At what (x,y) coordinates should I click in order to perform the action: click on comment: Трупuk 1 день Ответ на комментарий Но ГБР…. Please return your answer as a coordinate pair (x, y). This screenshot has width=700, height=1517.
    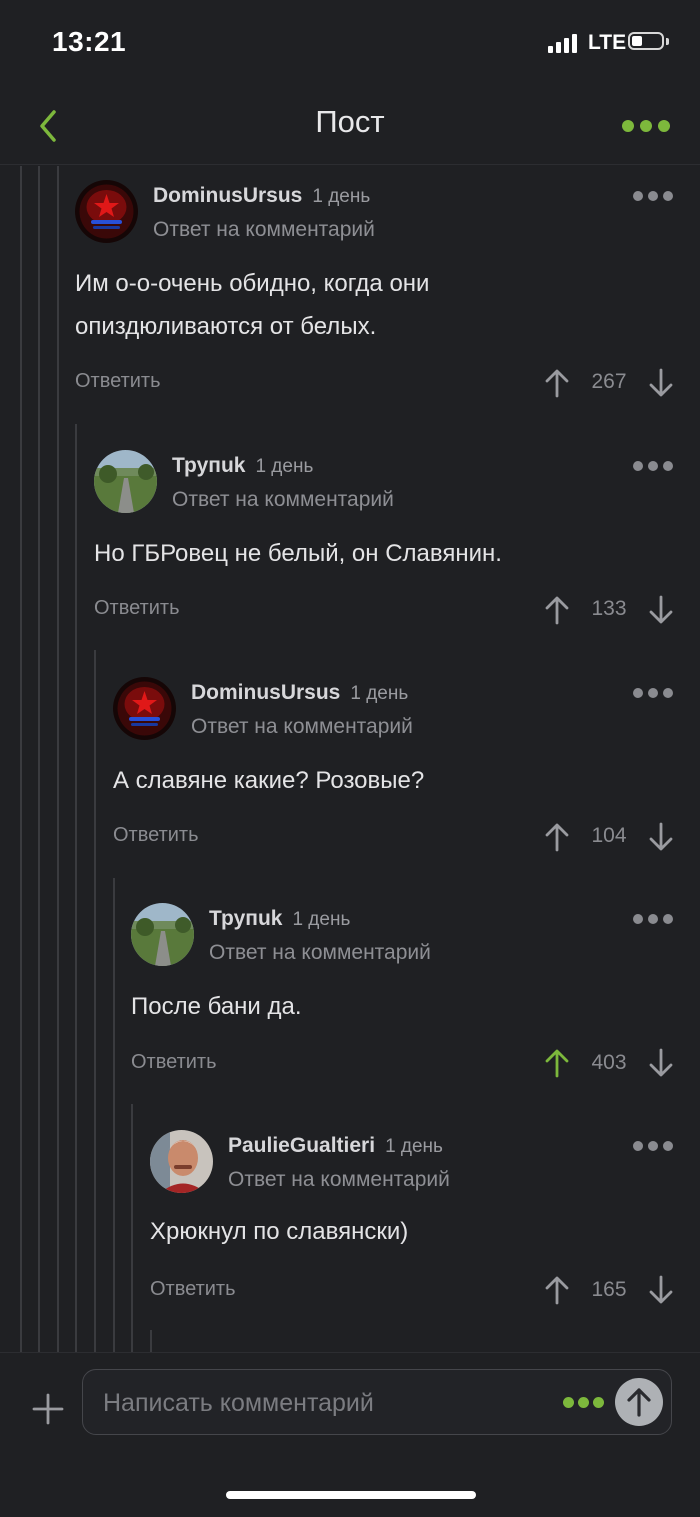
    Looking at the image, I should click on (384, 540).